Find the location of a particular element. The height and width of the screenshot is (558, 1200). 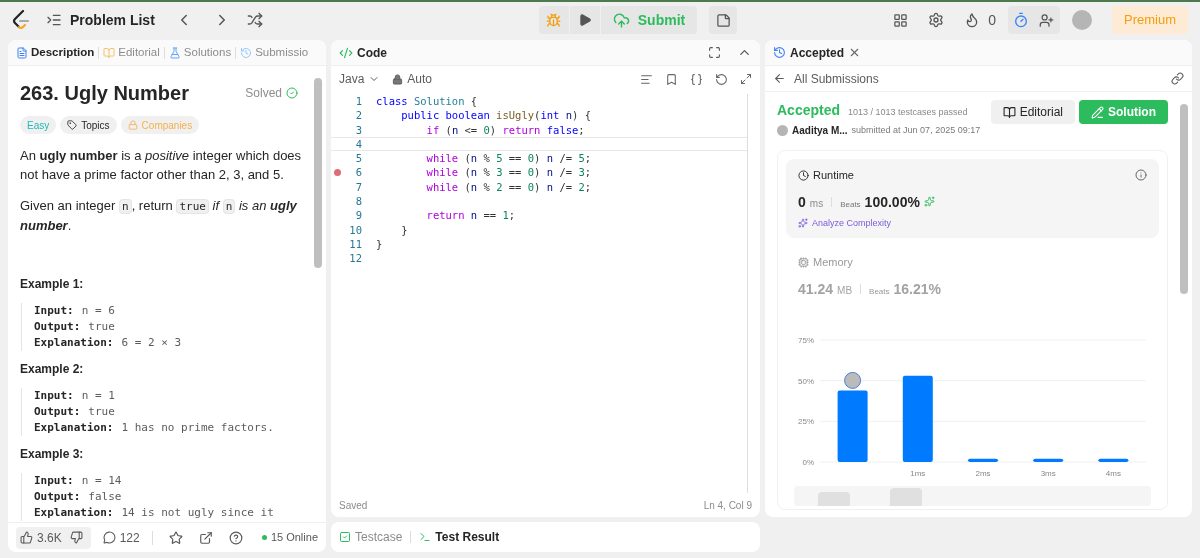

line-number: 6 is located at coordinates (358, 172).